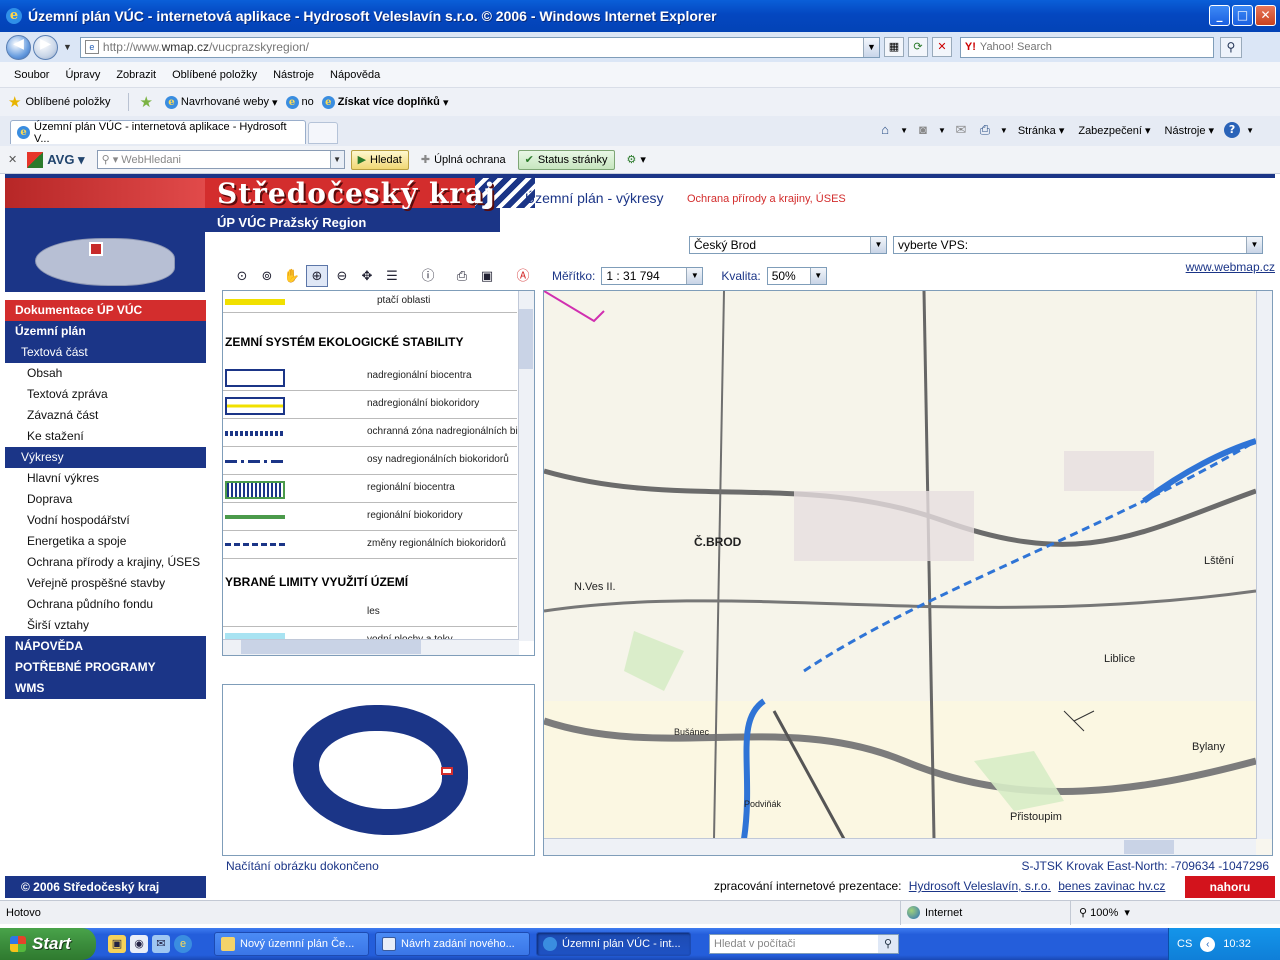 This screenshot has width=1280, height=960. What do you see at coordinates (392, 276) in the screenshot?
I see `legend-list-icon: ☰` at bounding box center [392, 276].